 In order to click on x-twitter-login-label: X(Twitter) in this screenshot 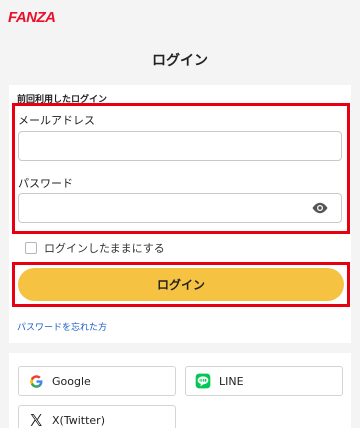, I will do `click(78, 420)`.